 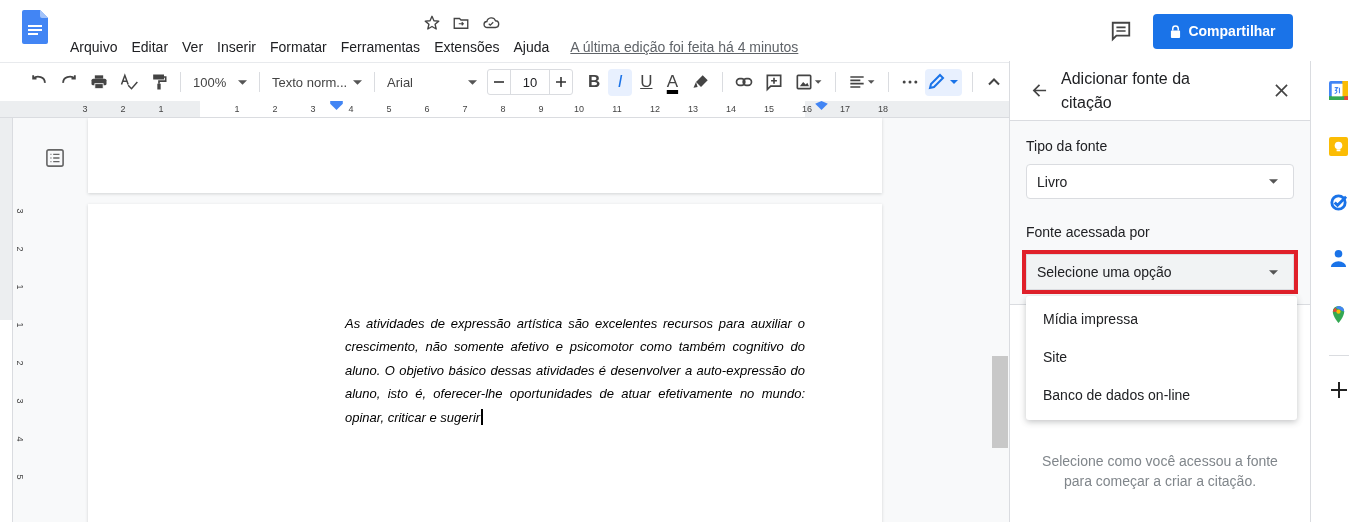 What do you see at coordinates (1161, 319) in the screenshot?
I see `dropdown-option: Mídia impressa` at bounding box center [1161, 319].